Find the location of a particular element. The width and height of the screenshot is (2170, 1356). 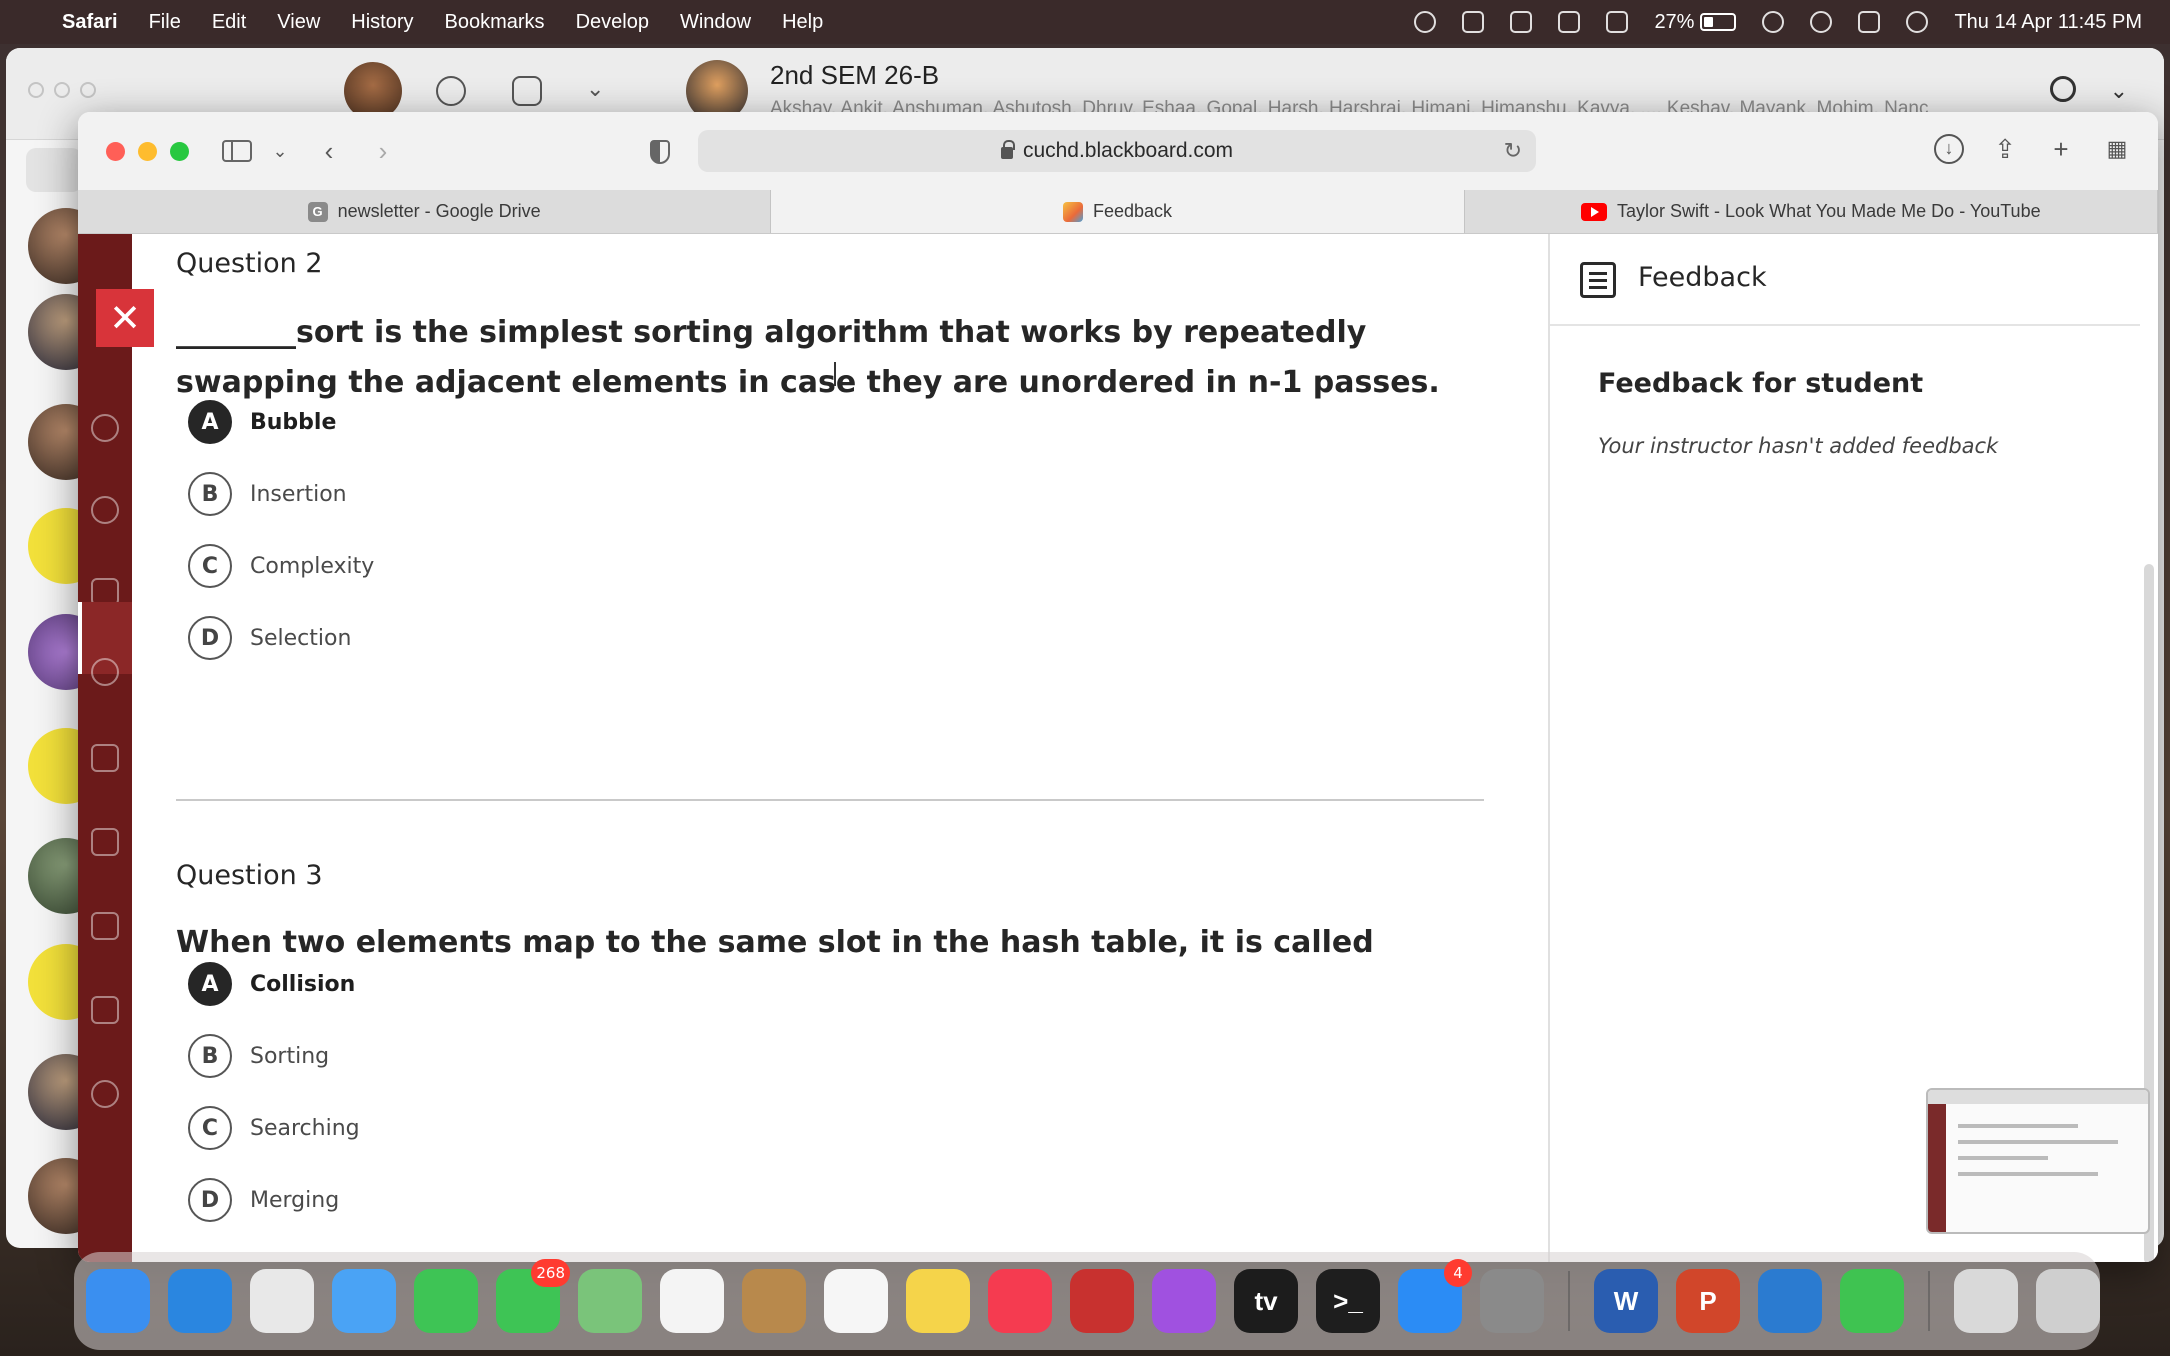

address-bar: cuchd.blackboard.com ↻ is located at coordinates (1117, 151).